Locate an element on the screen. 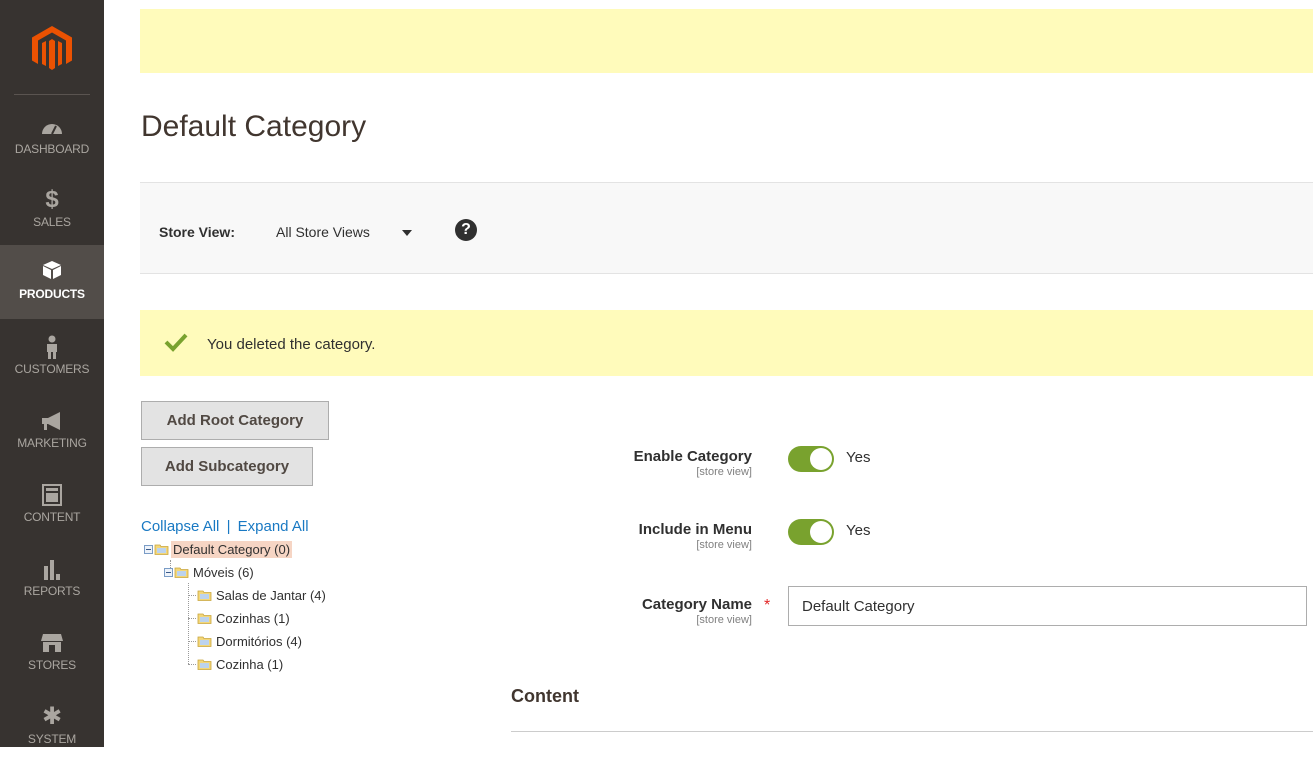  content-section-title: Content is located at coordinates (545, 696).